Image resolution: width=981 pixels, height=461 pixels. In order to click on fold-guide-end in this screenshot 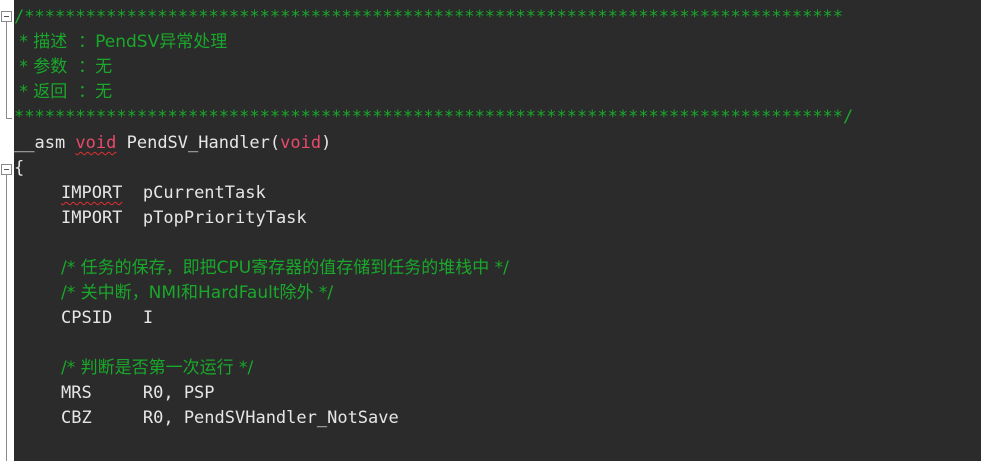, I will do `click(9, 118)`.